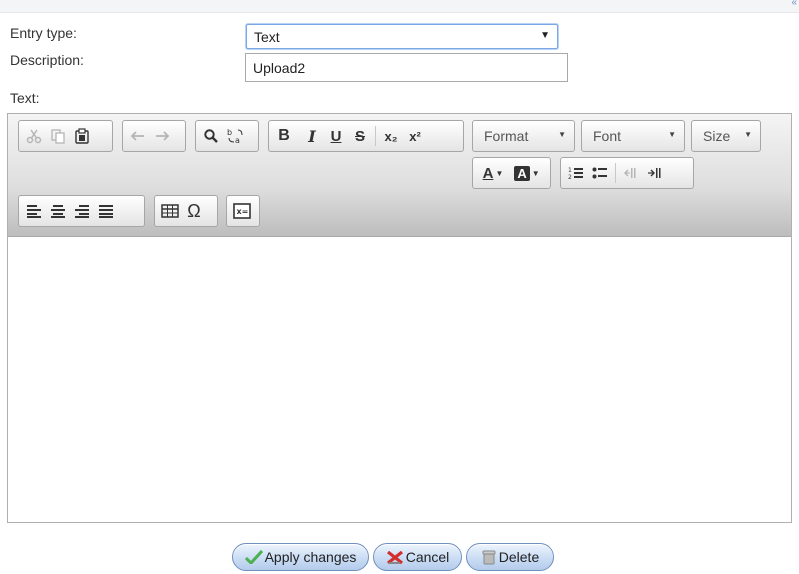 This screenshot has width=799, height=574. I want to click on decrease-indent-icon, so click(631, 173).